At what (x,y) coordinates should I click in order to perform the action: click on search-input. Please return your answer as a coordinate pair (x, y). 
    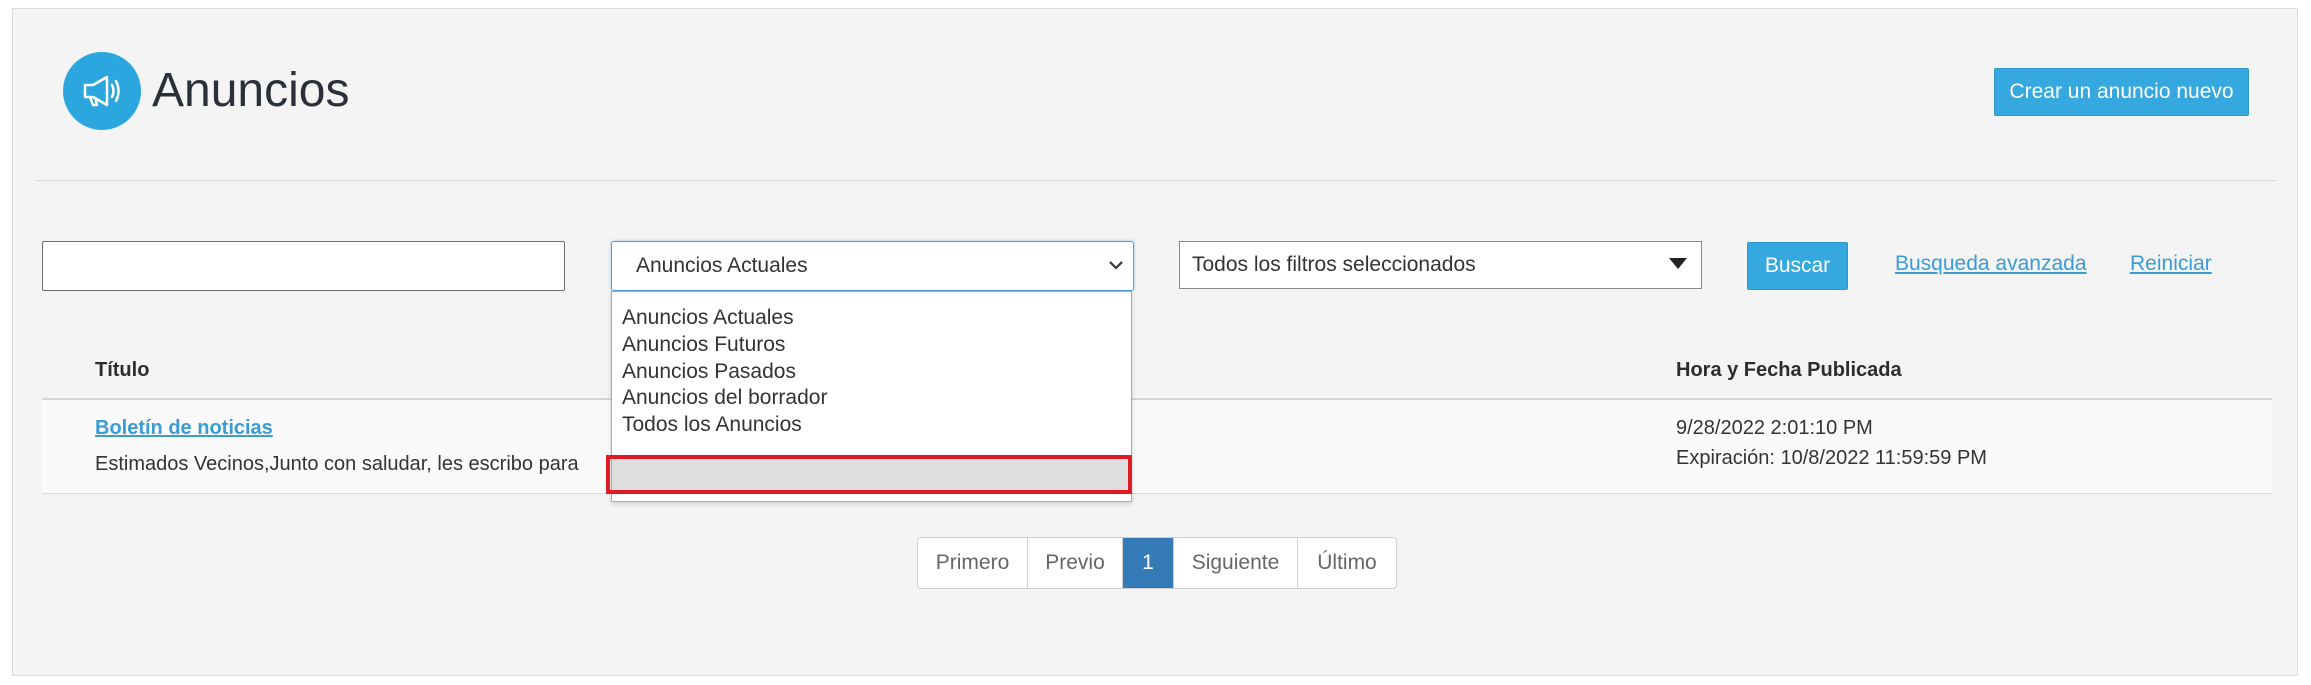
    Looking at the image, I should click on (303, 266).